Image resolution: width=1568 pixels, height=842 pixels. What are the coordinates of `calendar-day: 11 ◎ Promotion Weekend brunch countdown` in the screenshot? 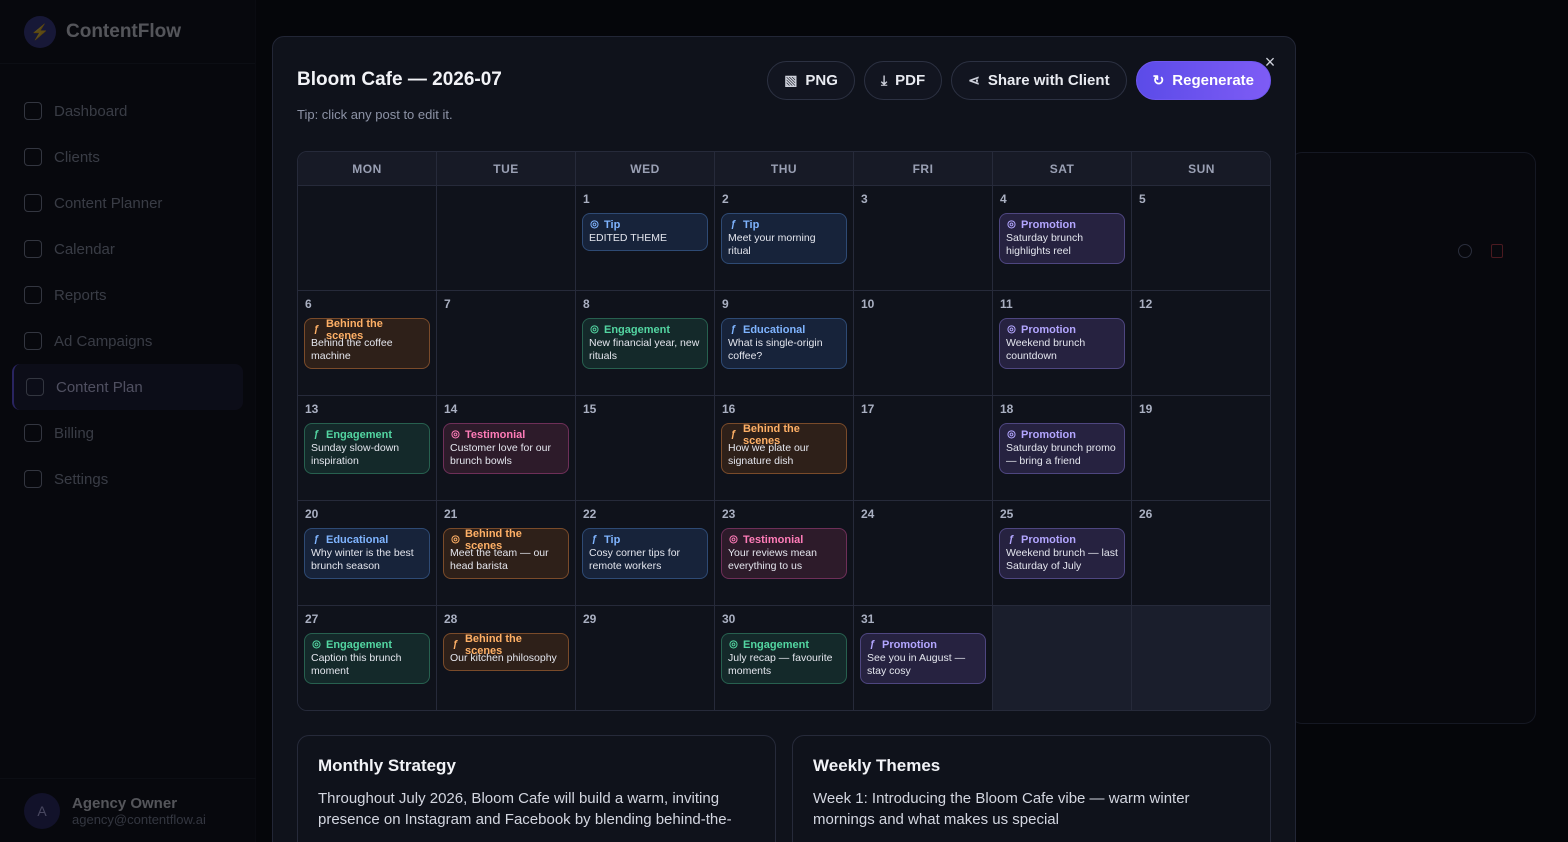 It's located at (1062, 343).